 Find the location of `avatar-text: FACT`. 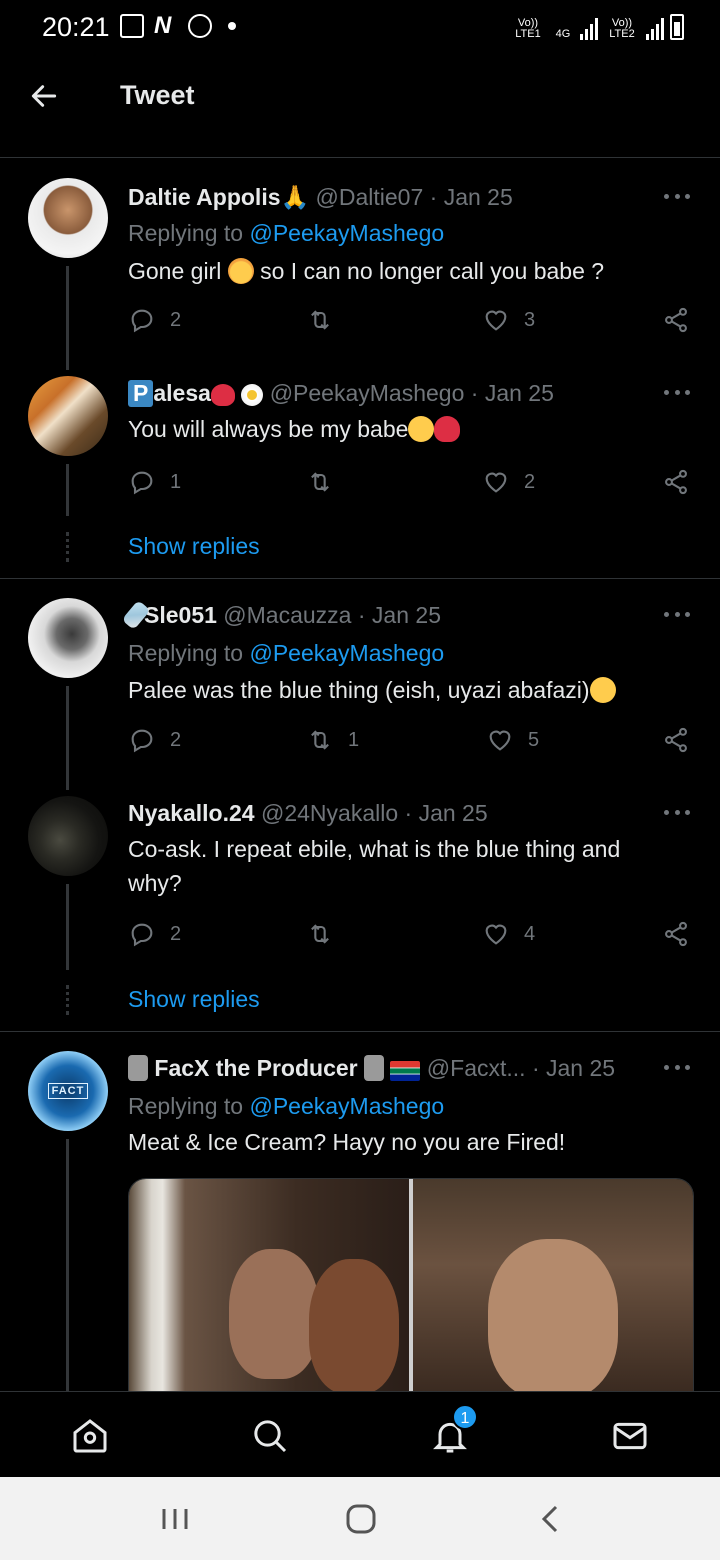

avatar-text: FACT is located at coordinates (68, 1091).